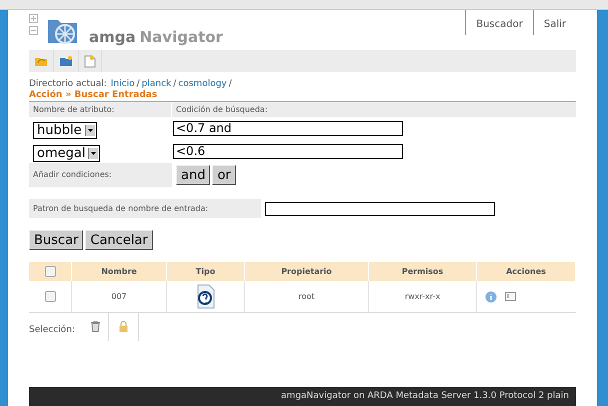 This screenshot has height=406, width=608. What do you see at coordinates (33, 18) in the screenshot?
I see `expand-icon` at bounding box center [33, 18].